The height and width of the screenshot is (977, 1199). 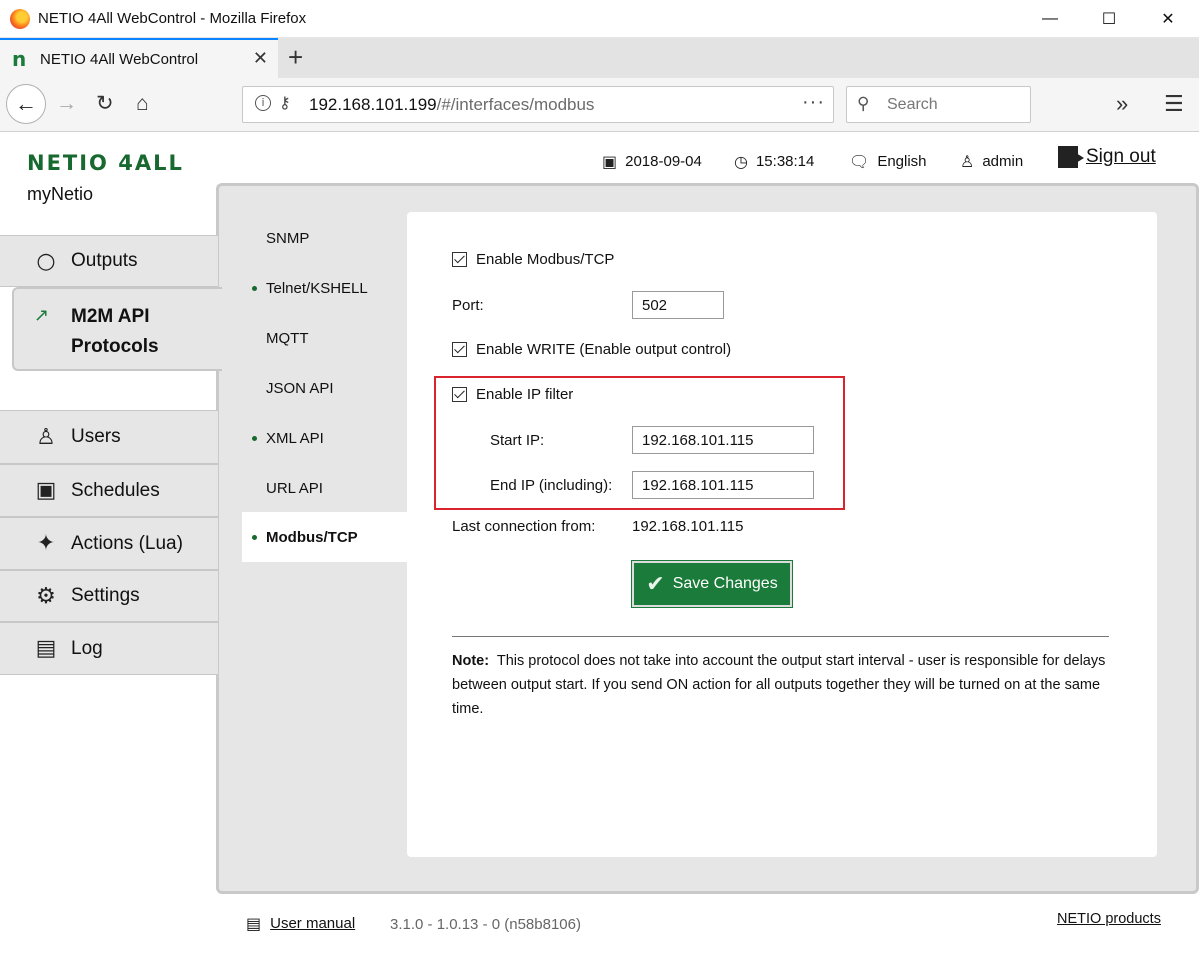 I want to click on outlet-icon: ○, so click(x=46, y=261).